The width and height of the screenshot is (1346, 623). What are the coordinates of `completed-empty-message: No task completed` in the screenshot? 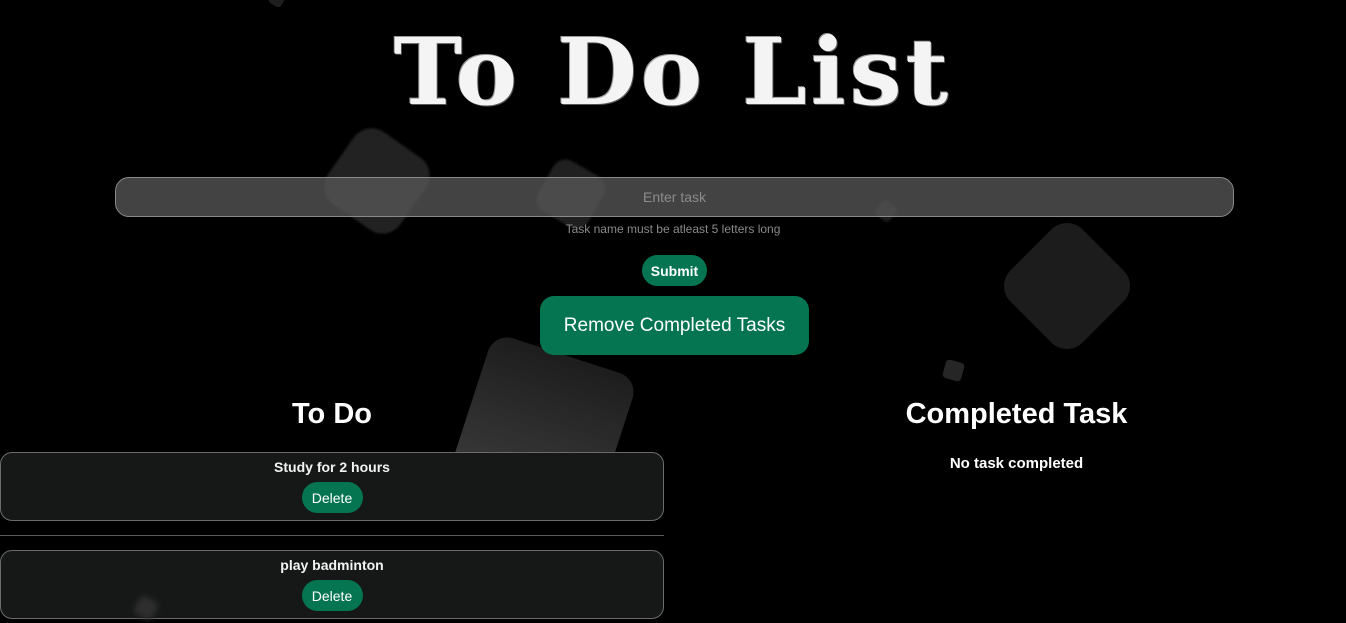 It's located at (1016, 463).